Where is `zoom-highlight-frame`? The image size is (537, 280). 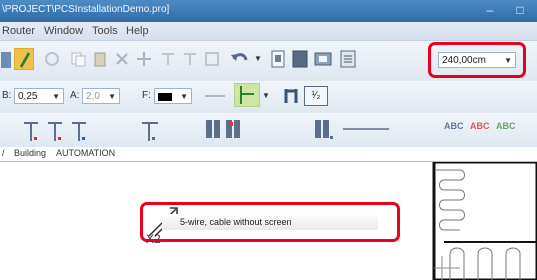
zoom-highlight-frame is located at coordinates (477, 60).